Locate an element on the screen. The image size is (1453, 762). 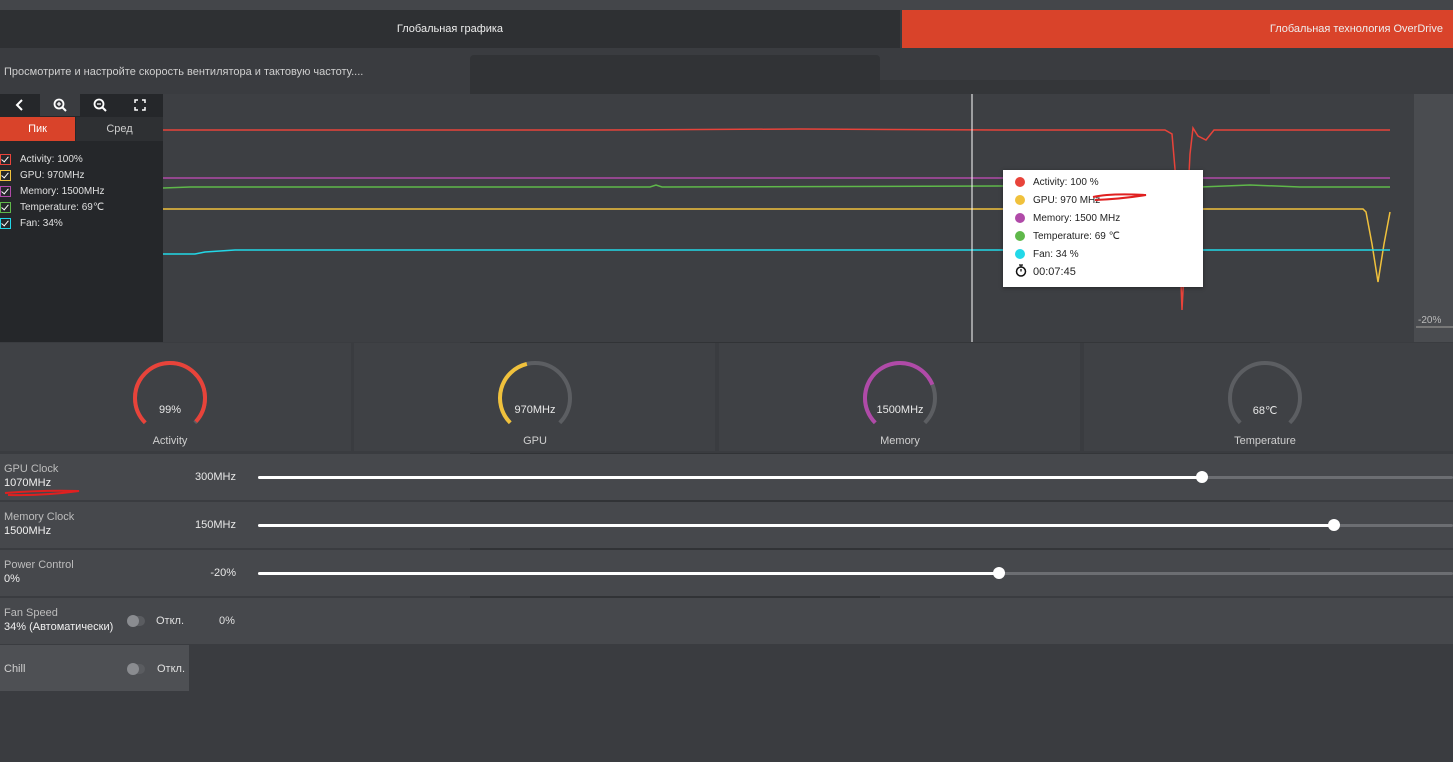
legend-label: Fan: 34% is located at coordinates (41, 223).